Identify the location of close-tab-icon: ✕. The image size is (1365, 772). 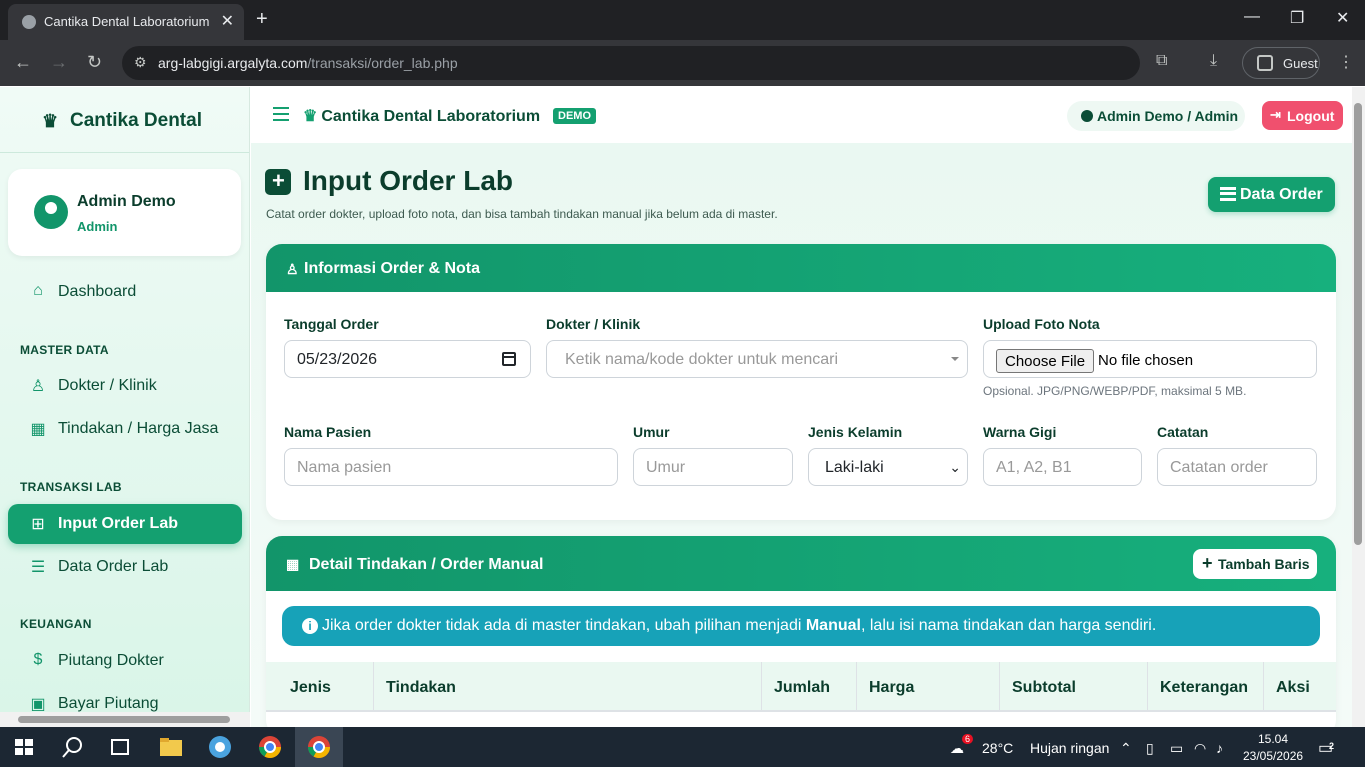
(227, 21).